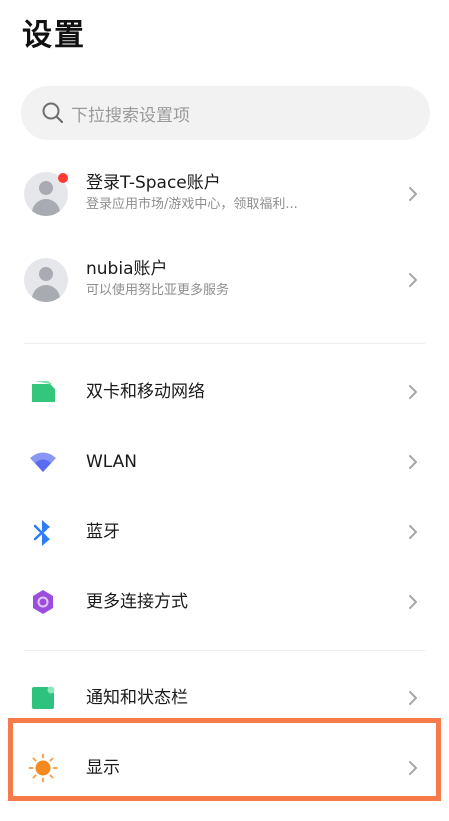 This screenshot has width=449, height=821. Describe the element at coordinates (153, 183) in the screenshot. I see `tspace-account-title: 登录T-Space账户` at that location.